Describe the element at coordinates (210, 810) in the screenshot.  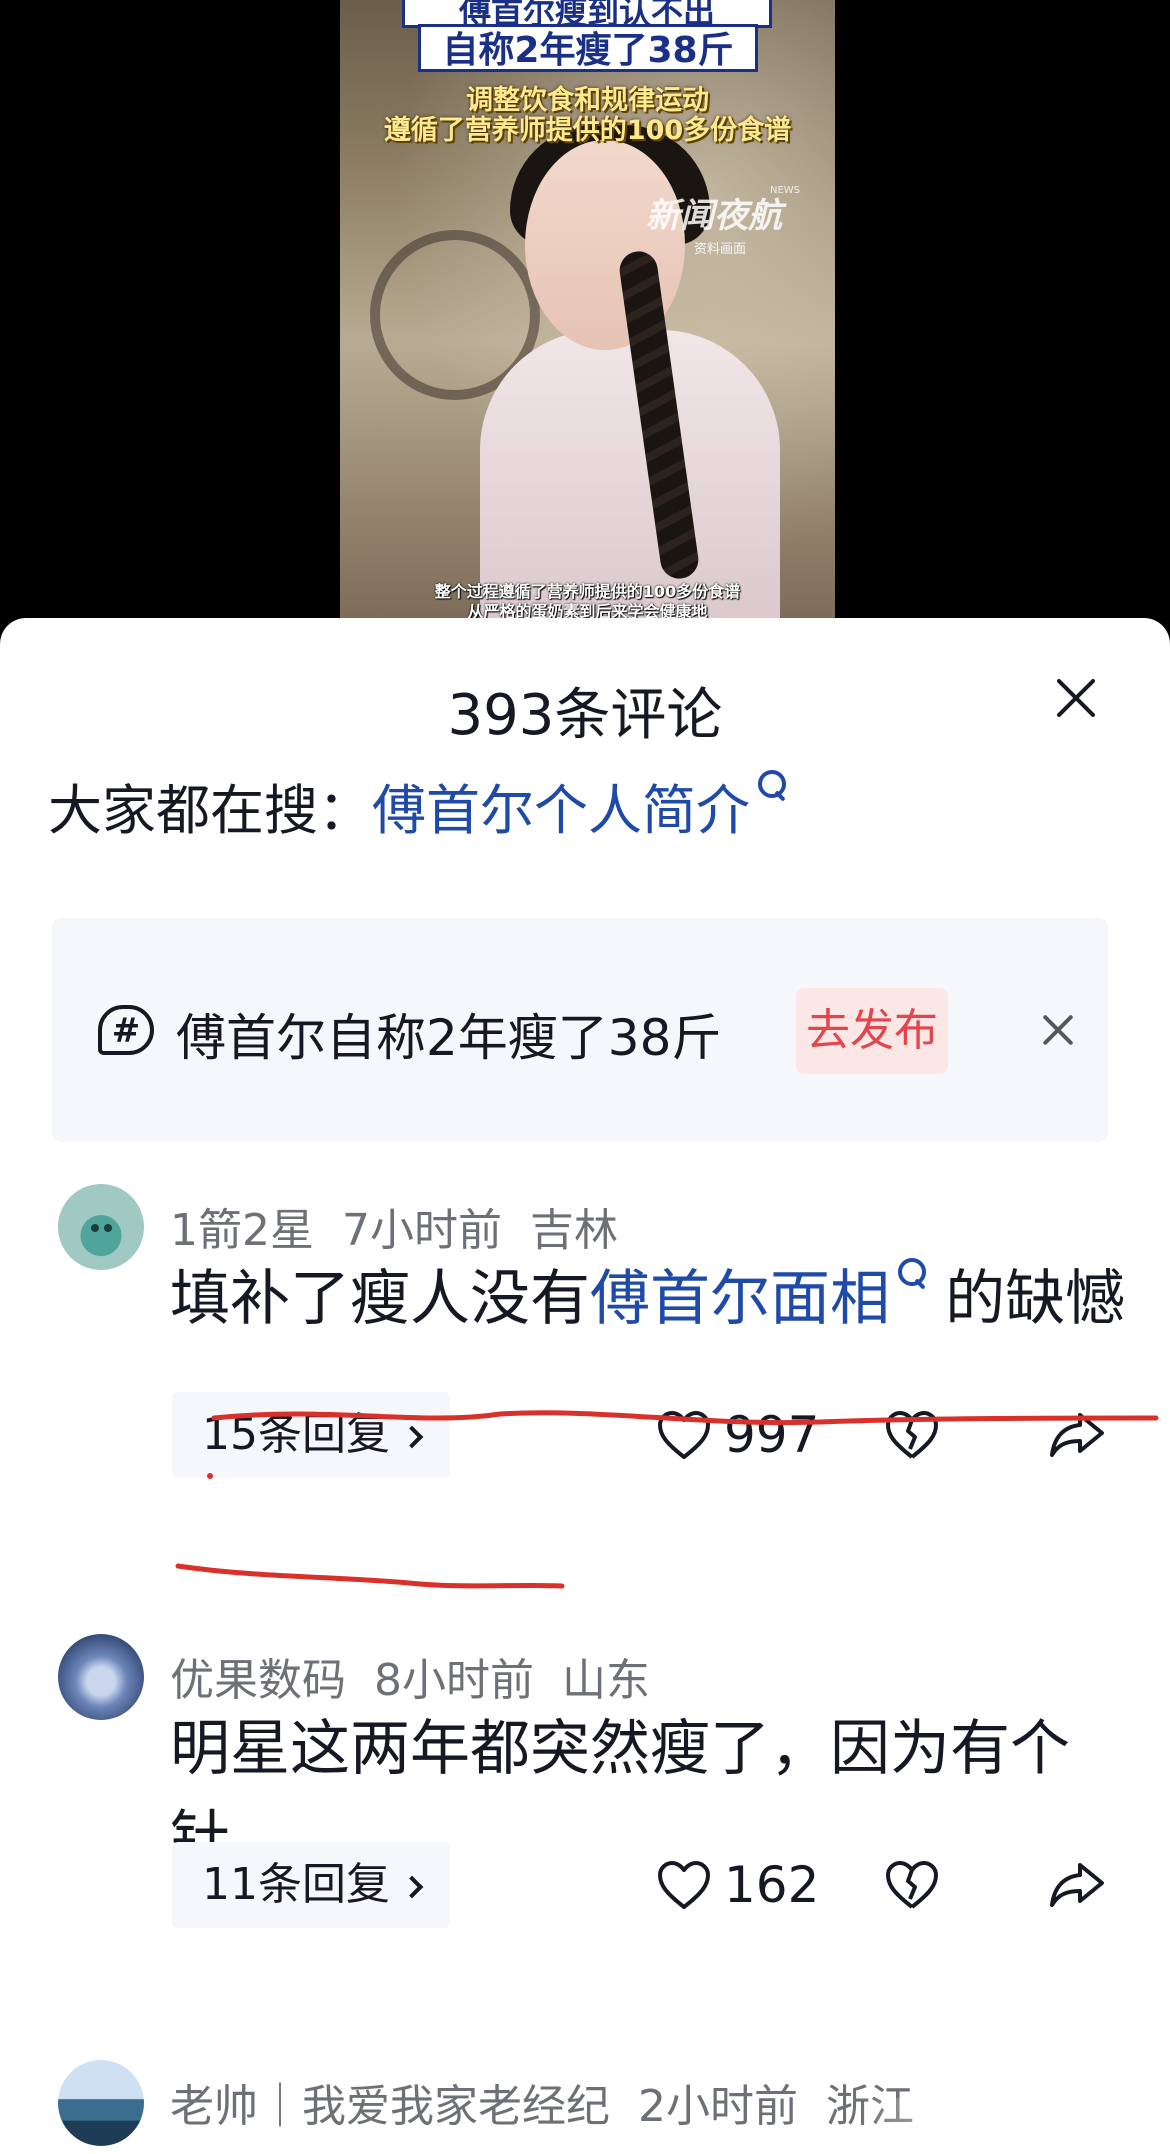
I see `trending-search-label: 大家都在搜：` at that location.